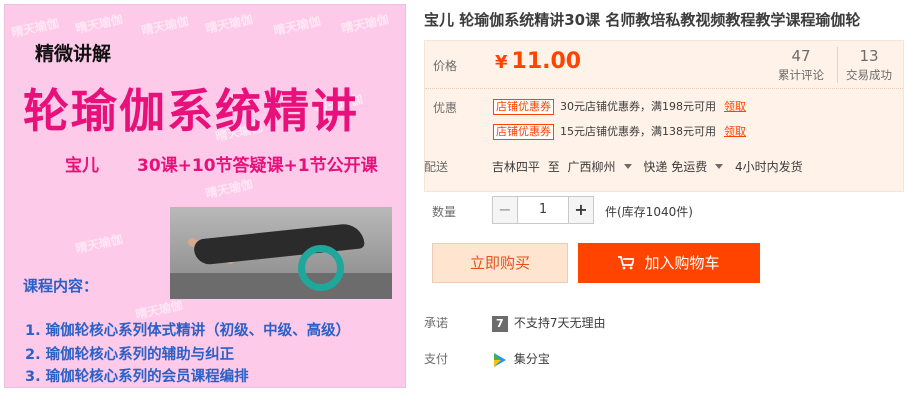 This screenshot has width=909, height=410. I want to click on cart-icon, so click(626, 263).